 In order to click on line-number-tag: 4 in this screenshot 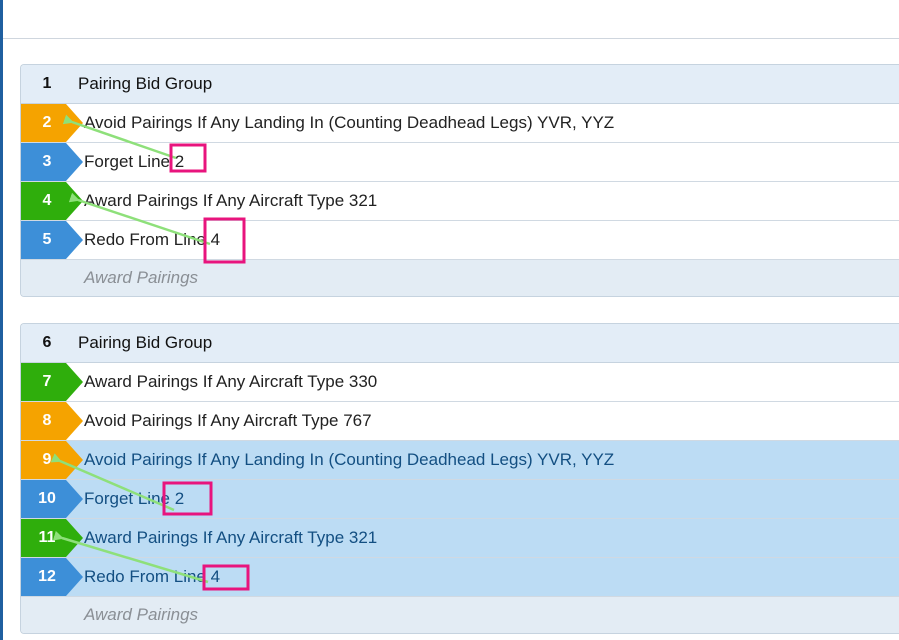, I will do `click(52, 201)`.